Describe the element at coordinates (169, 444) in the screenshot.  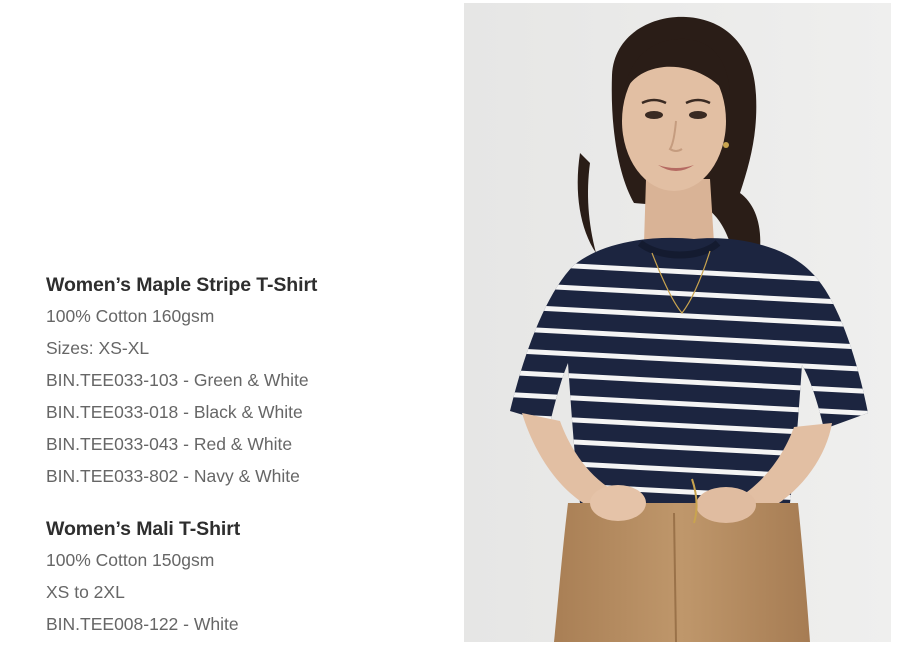
I see `product-sku: BIN.TEE033-043 - Red & White` at that location.